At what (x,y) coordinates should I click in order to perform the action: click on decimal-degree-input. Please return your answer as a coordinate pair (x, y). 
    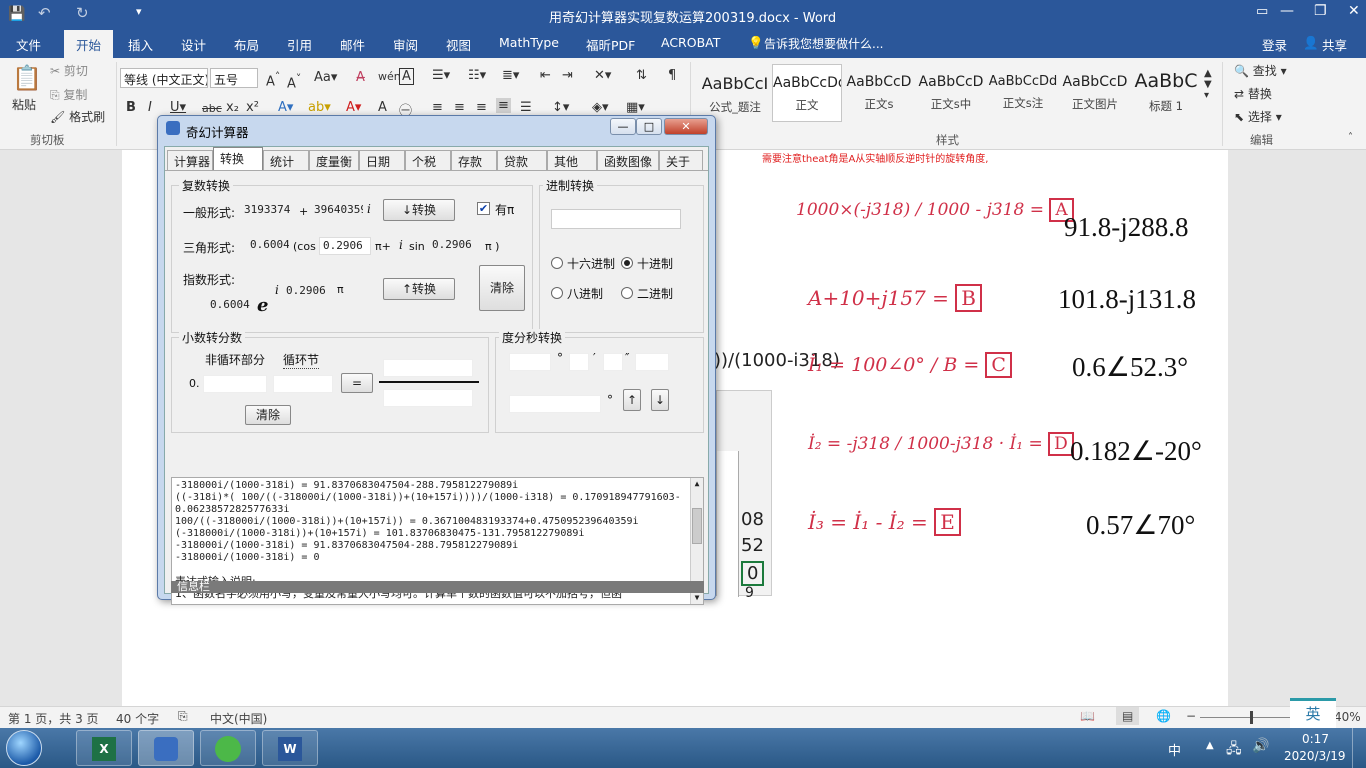
    Looking at the image, I should click on (555, 404).